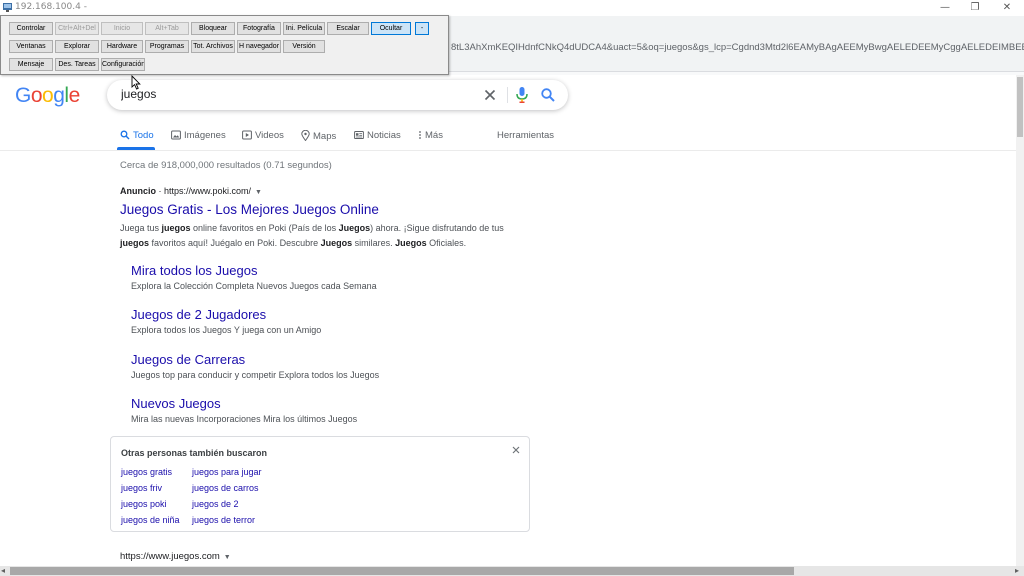 This screenshot has height=576, width=1024. I want to click on horizontal-scrollbar-thumb, so click(402, 571).